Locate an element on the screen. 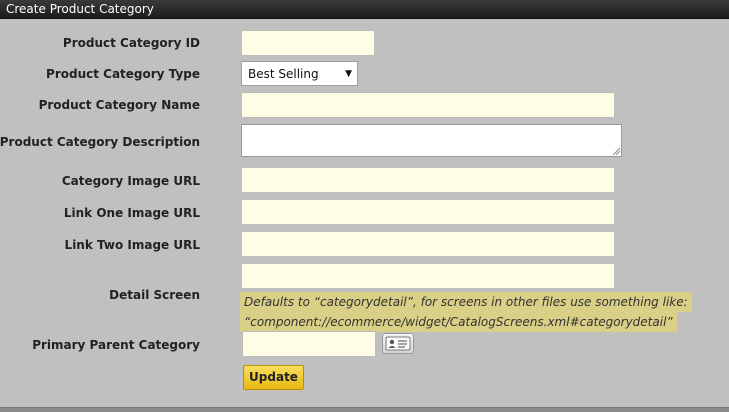  category-name-input is located at coordinates (428, 105).